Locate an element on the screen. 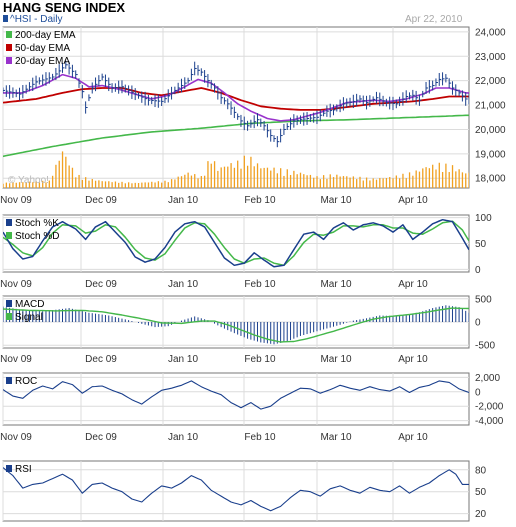 Image resolution: width=516 pixels, height=527 pixels. price-y-tick: 18,000 is located at coordinates (490, 179).